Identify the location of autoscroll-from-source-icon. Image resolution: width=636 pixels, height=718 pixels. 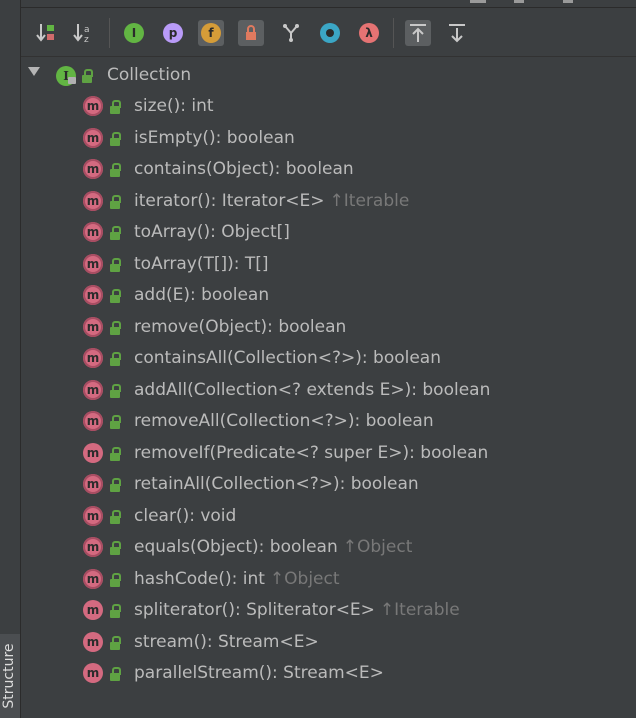
(457, 33).